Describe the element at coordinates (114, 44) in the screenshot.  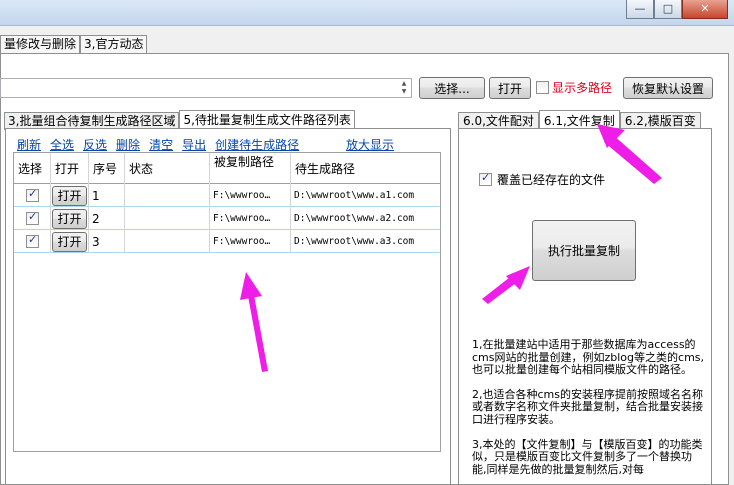
I see `tab-official-news: 3,官方动态` at that location.